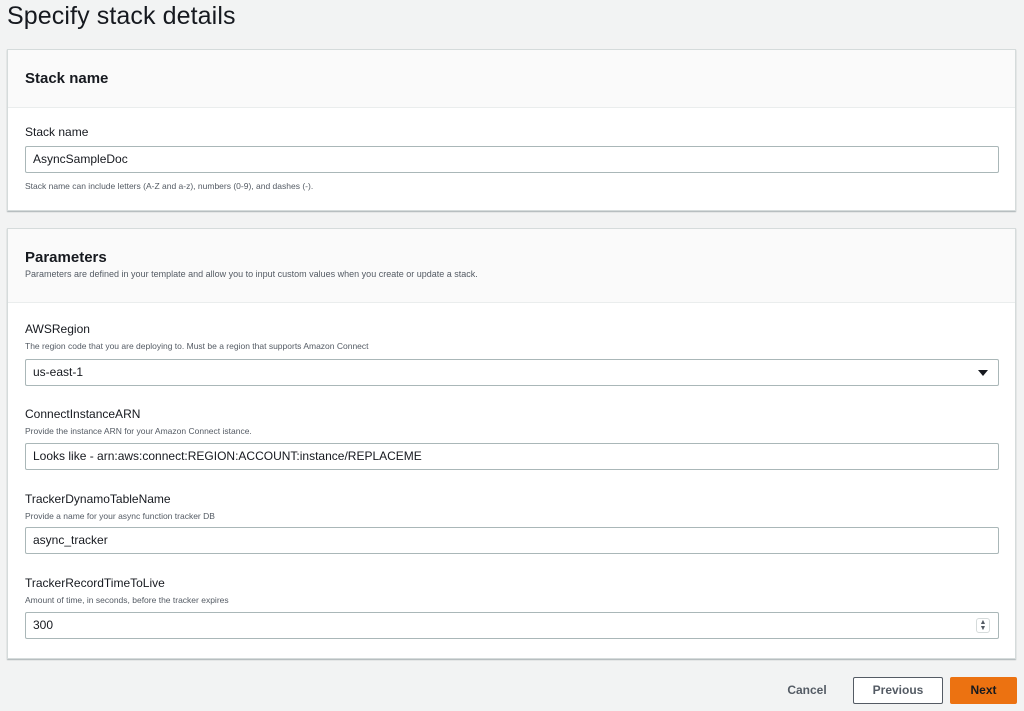 The width and height of the screenshot is (1024, 711). What do you see at coordinates (898, 690) in the screenshot?
I see `previous-button: Previous` at bounding box center [898, 690].